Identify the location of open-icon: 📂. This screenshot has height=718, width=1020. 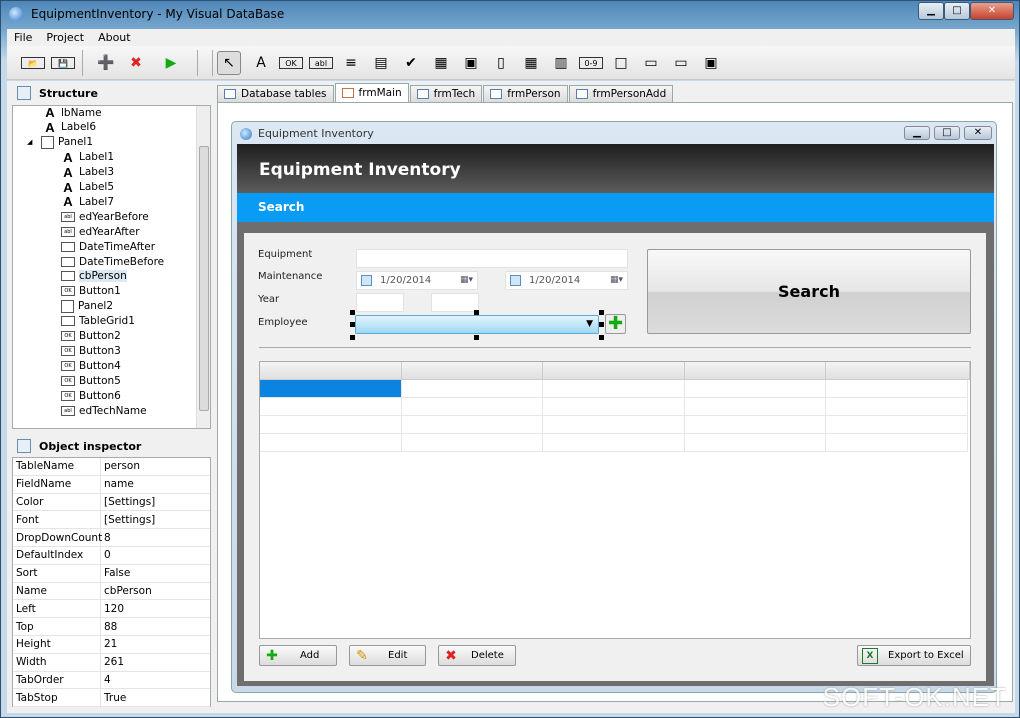
(33, 63).